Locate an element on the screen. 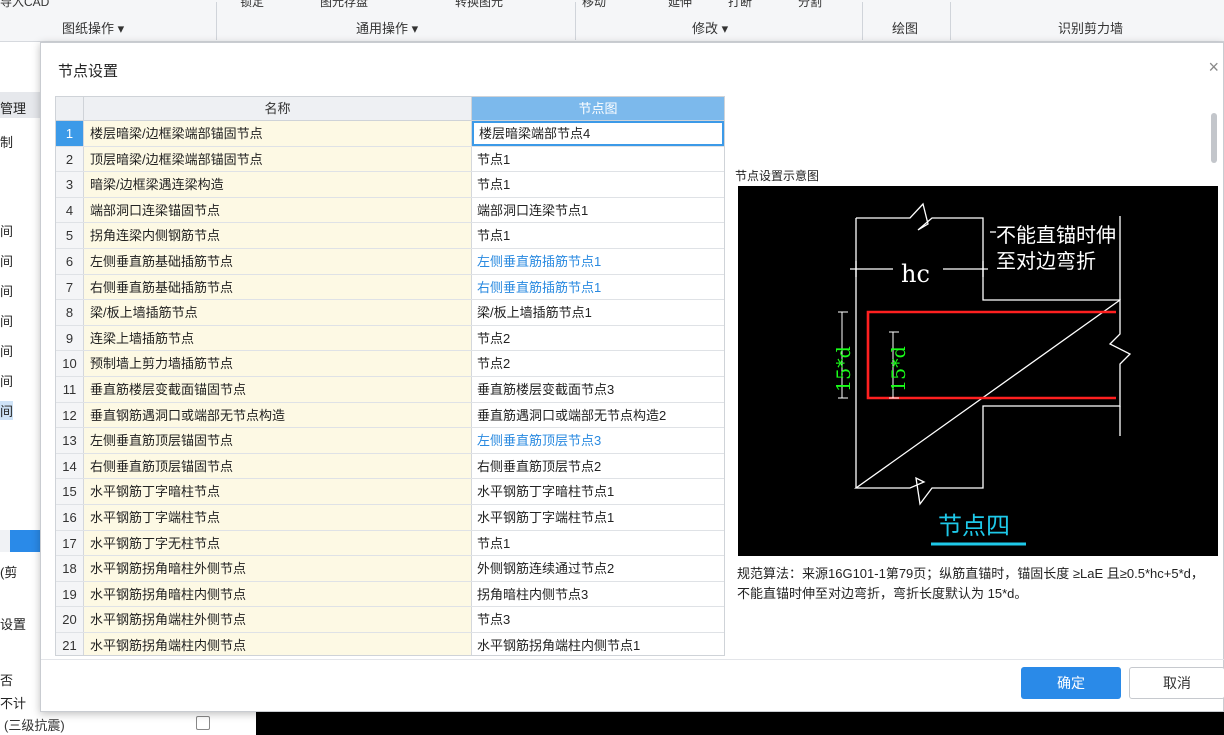 The height and width of the screenshot is (735, 1224). row-index: 1 is located at coordinates (70, 133).